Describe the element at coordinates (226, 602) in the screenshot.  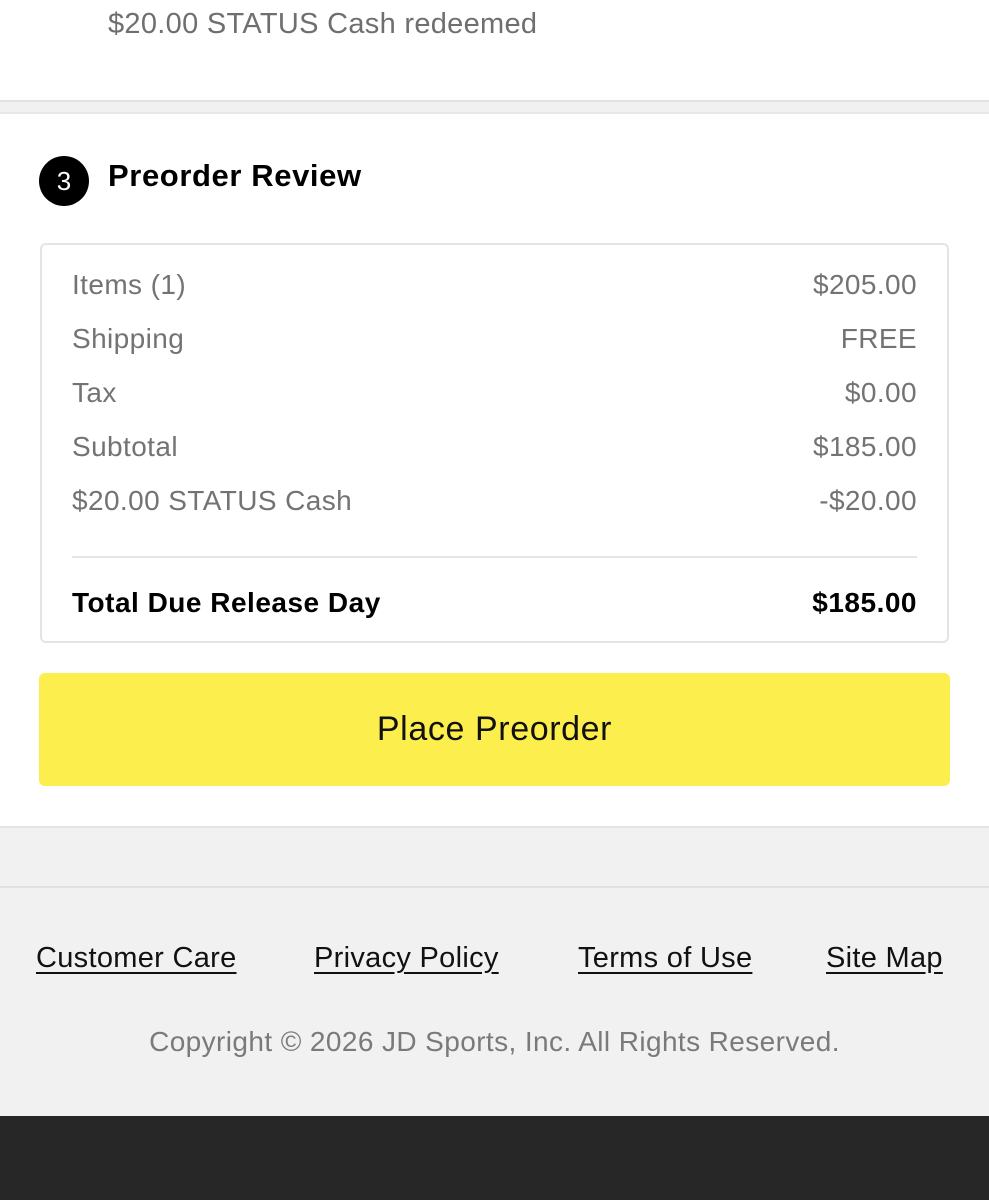
I see `total-label: Total Due Release Day` at that location.